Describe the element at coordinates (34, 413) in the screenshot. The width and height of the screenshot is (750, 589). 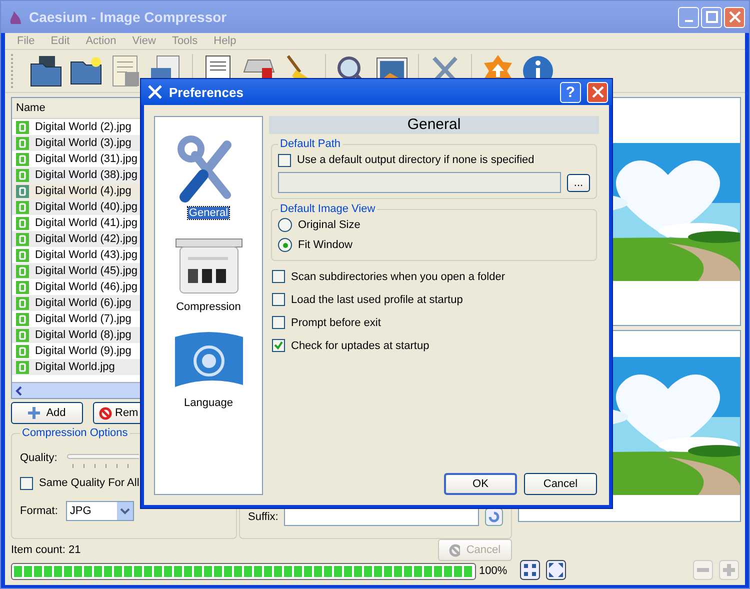
I see `plus-icon` at that location.